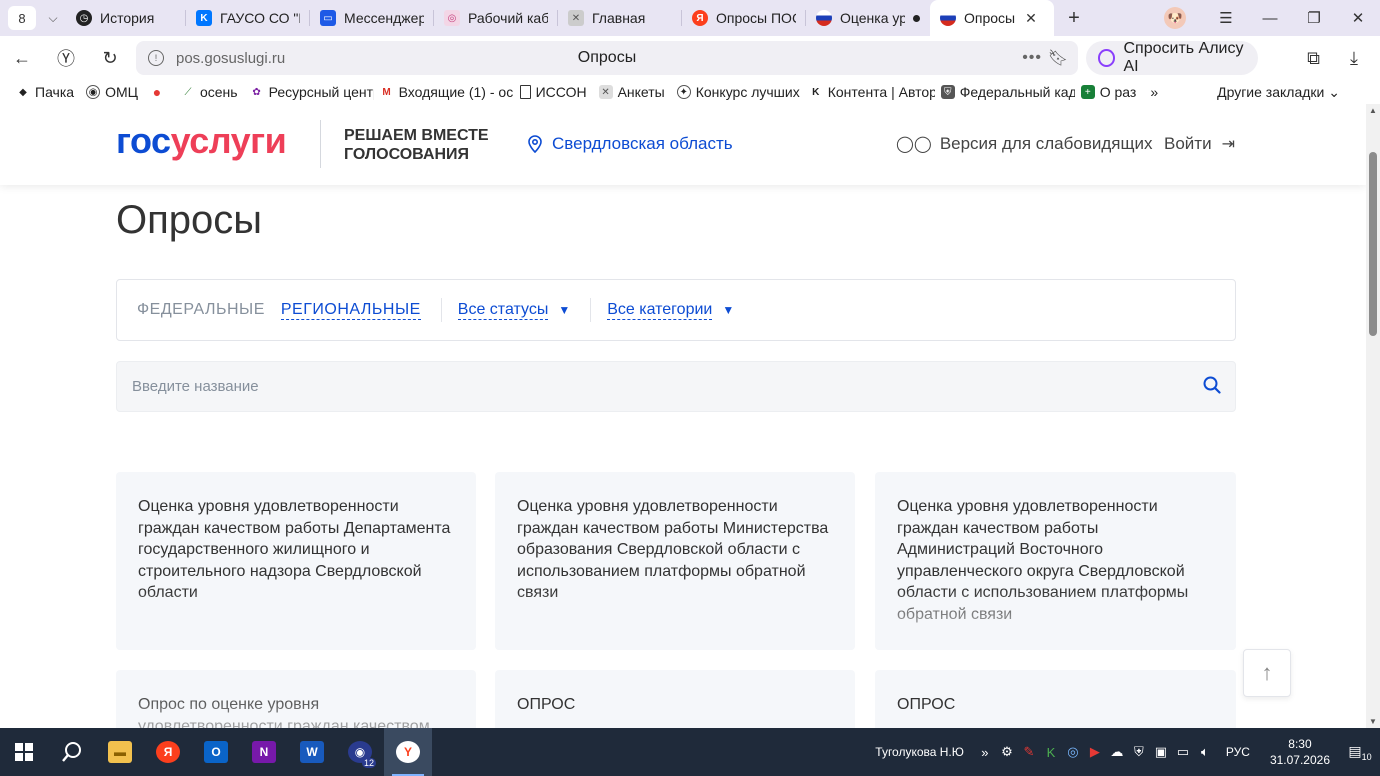  Describe the element at coordinates (1314, 18) in the screenshot. I see `restore-icon: ❐` at that location.